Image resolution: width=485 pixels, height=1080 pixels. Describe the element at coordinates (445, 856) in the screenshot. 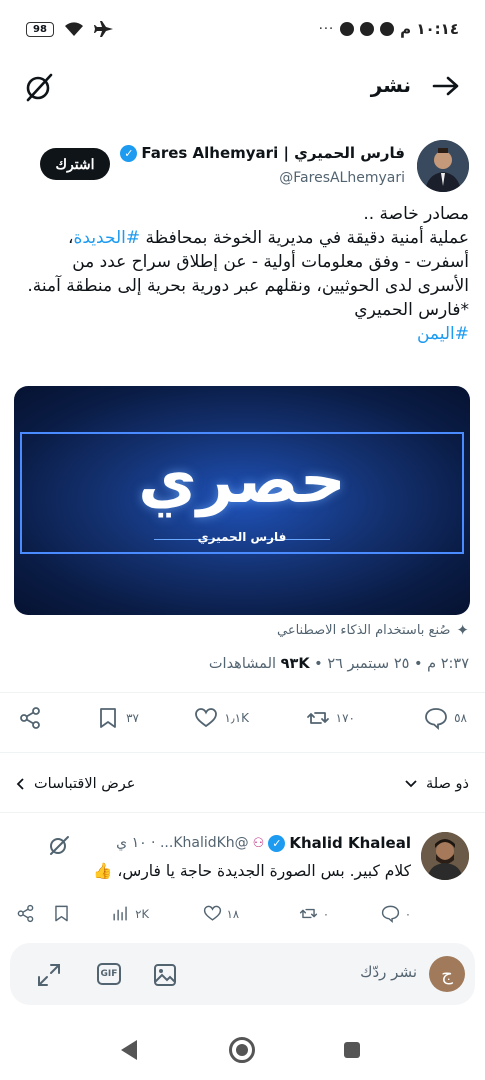

I see `reply-avatar` at that location.